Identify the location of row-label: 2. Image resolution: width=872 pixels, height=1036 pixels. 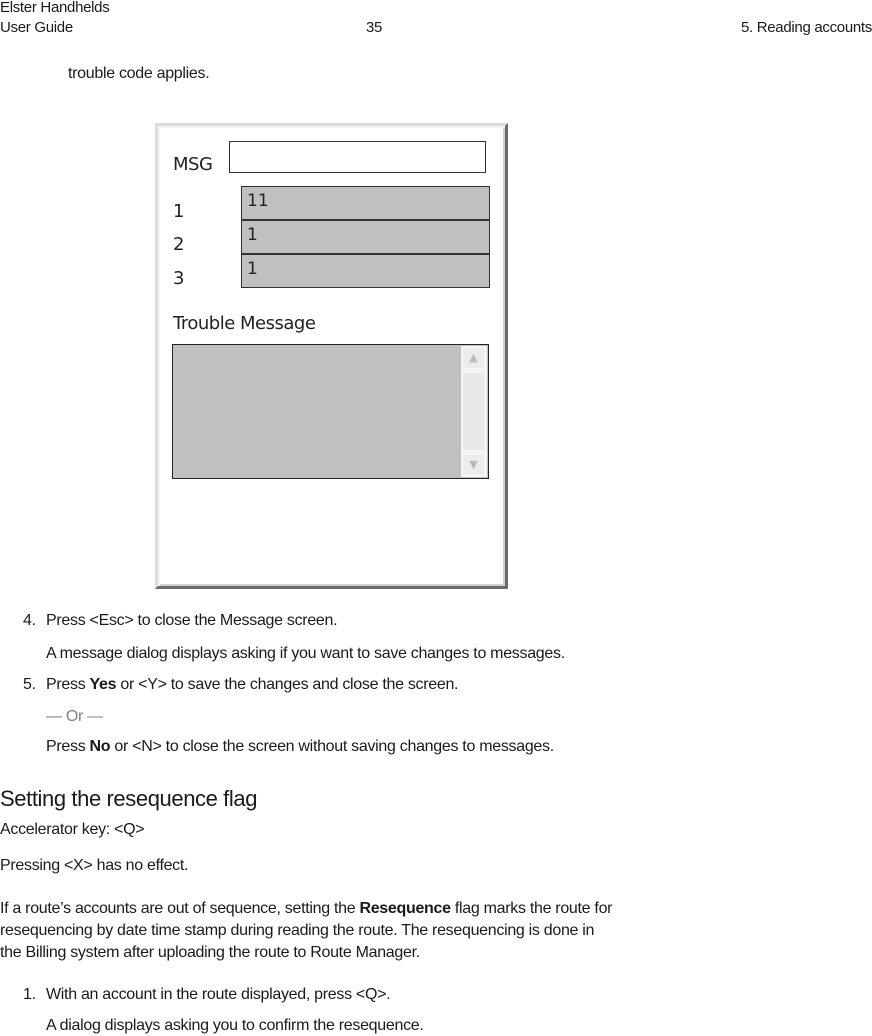
(178, 244).